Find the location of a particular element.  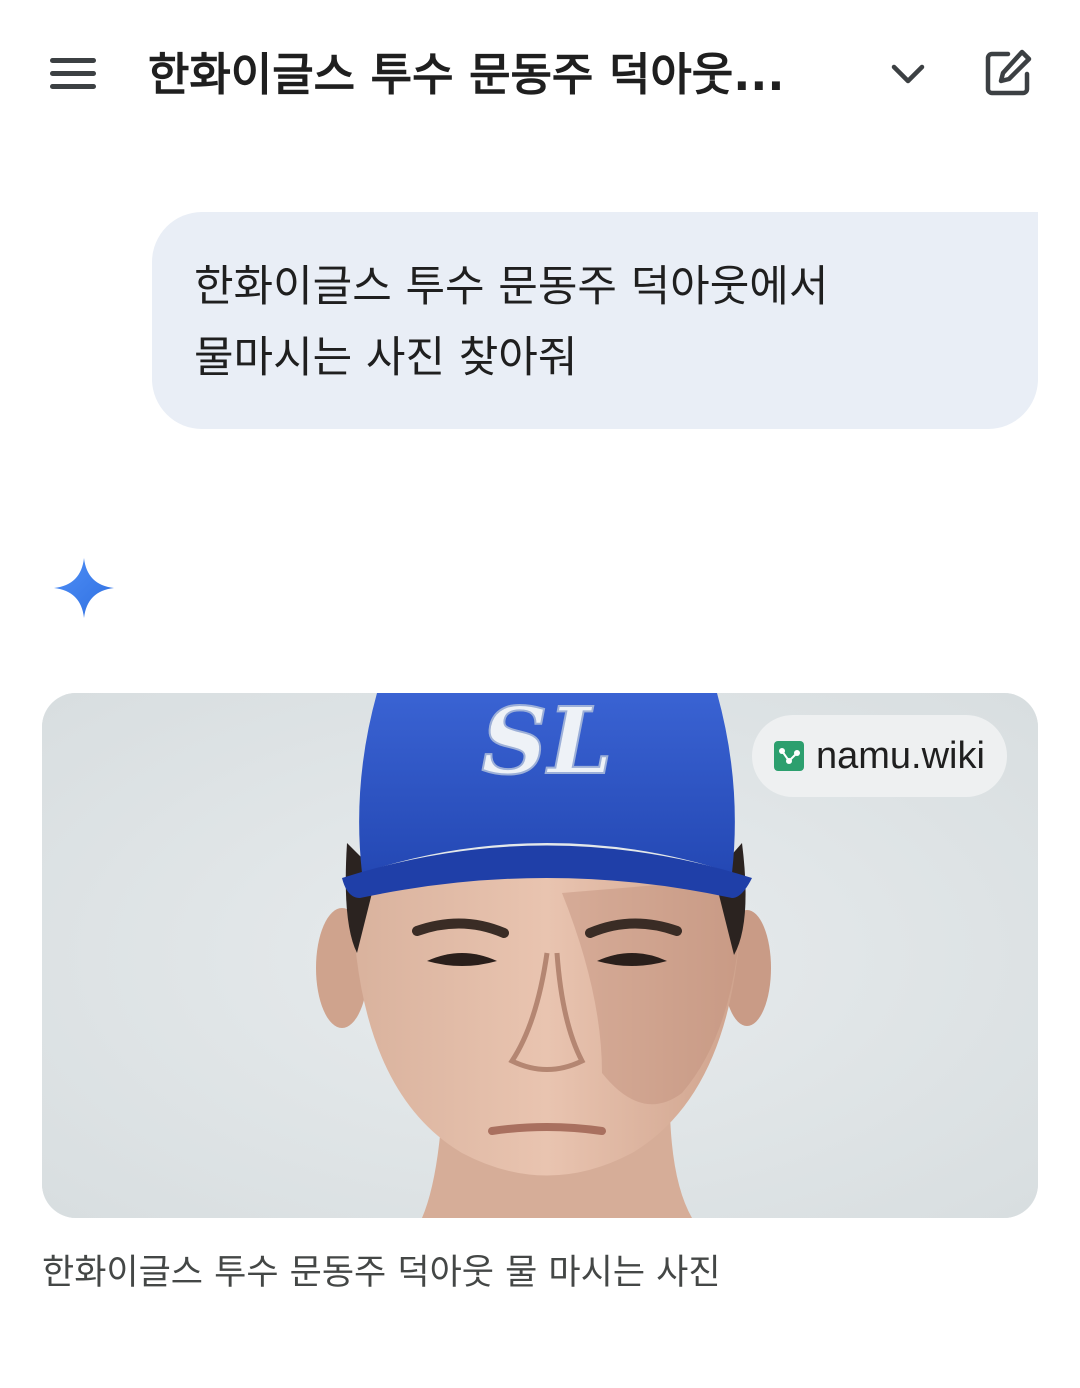

menu-button is located at coordinates (74, 74).